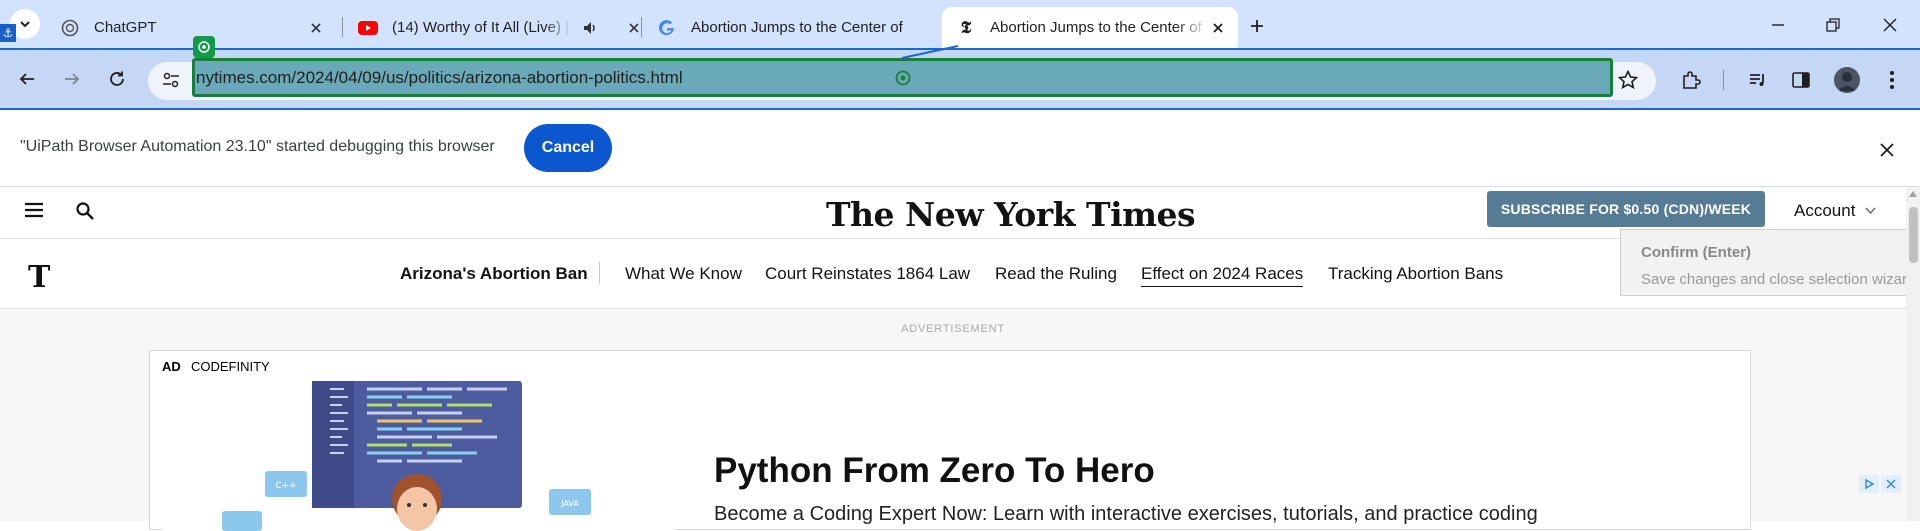  Describe the element at coordinates (930, 52) in the screenshot. I see `uipath-anchor-line` at that location.